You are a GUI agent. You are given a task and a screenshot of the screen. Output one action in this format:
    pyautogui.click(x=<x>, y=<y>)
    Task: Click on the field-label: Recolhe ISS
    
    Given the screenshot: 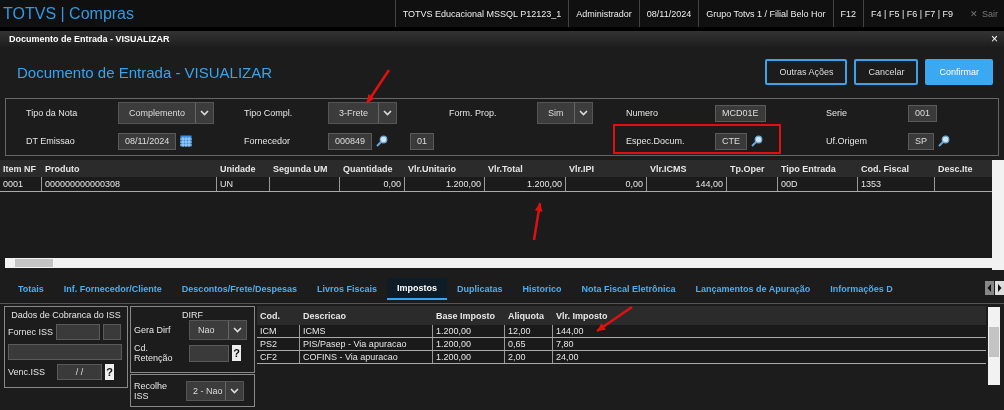 What is the action you would take?
    pyautogui.click(x=151, y=390)
    